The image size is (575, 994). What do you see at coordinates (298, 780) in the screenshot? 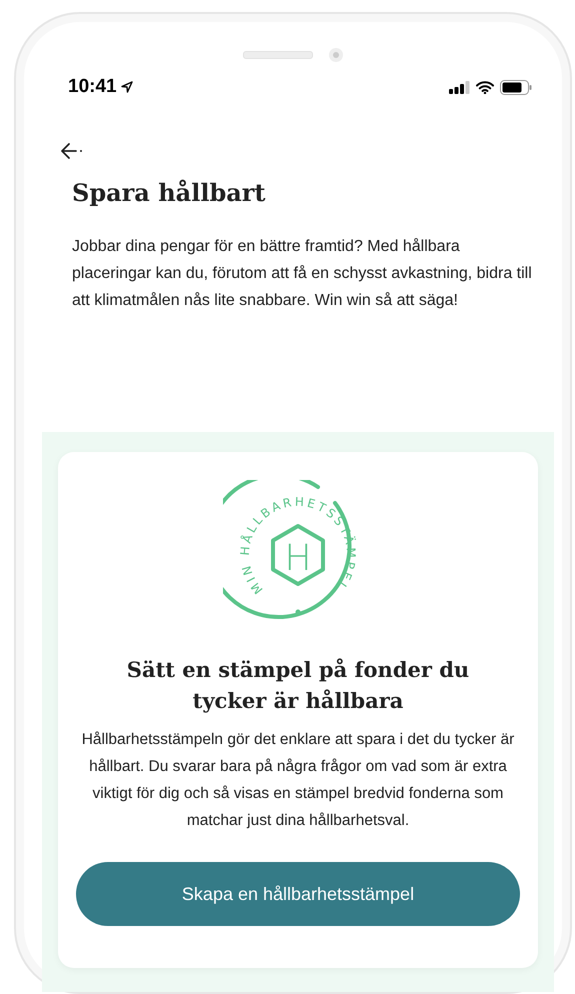
I see `card-description: Hållbarhetsstämpeln gör det enklare att spara i det du tycker är hållbart. Du svarar bara på några frågor om vad som är extra viktigt för dig och så visas en stämpel bredvid fonderna som matchar just dina hållbarhetsval.` at bounding box center [298, 780].